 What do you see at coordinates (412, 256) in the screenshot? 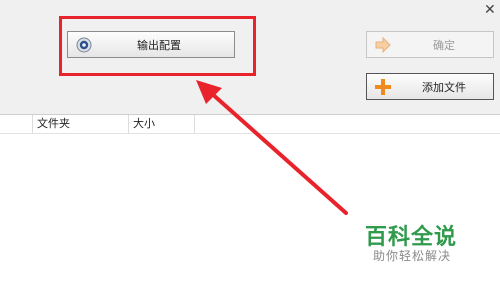
I see `watermark-subtitle: 助你轻松解决` at bounding box center [412, 256].